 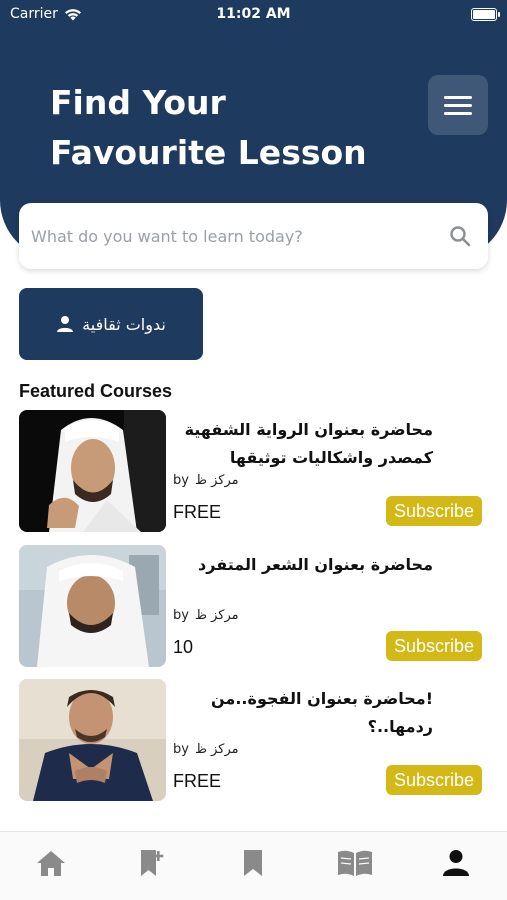 I want to click on menu-button, so click(x=458, y=105).